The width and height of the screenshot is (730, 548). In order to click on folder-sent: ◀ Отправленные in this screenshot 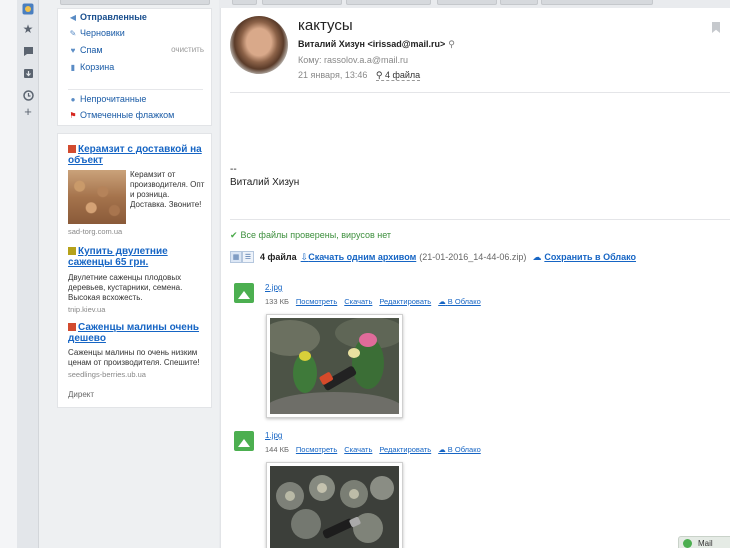, I will do `click(107, 17)`.